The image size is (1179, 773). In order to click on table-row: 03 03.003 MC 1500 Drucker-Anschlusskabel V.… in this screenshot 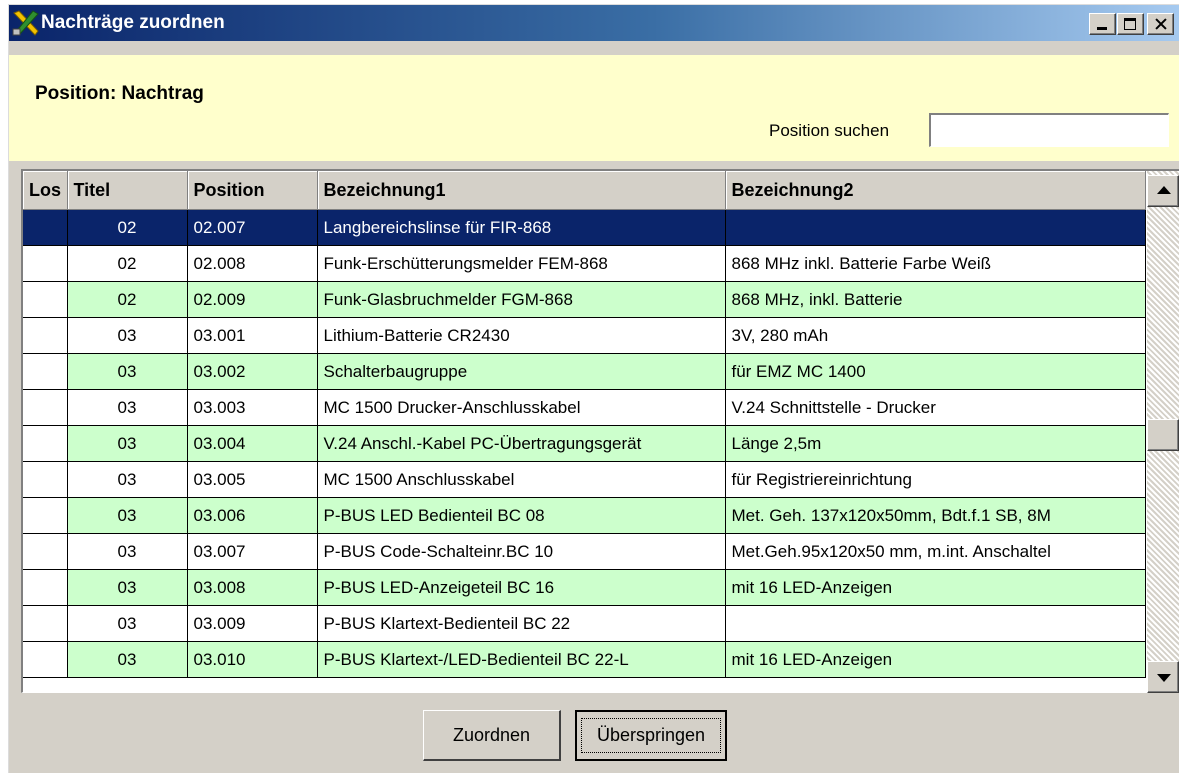, I will do `click(584, 407)`.